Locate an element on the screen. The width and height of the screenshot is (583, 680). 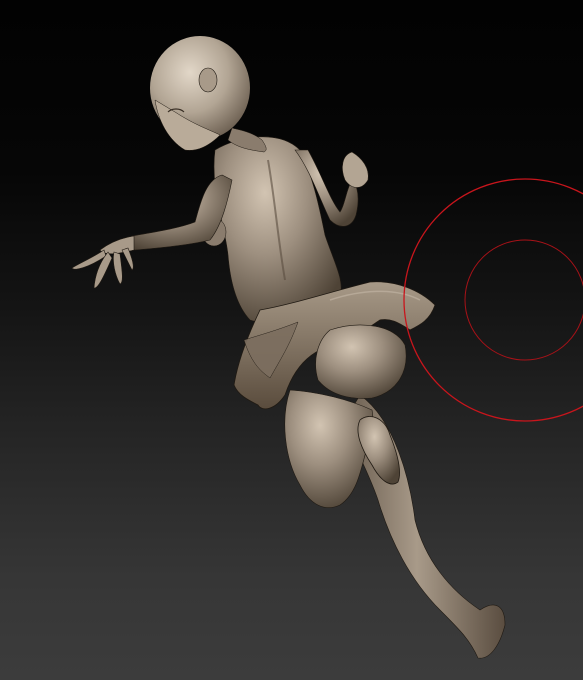
model-left-leg is located at coordinates (329, 448).